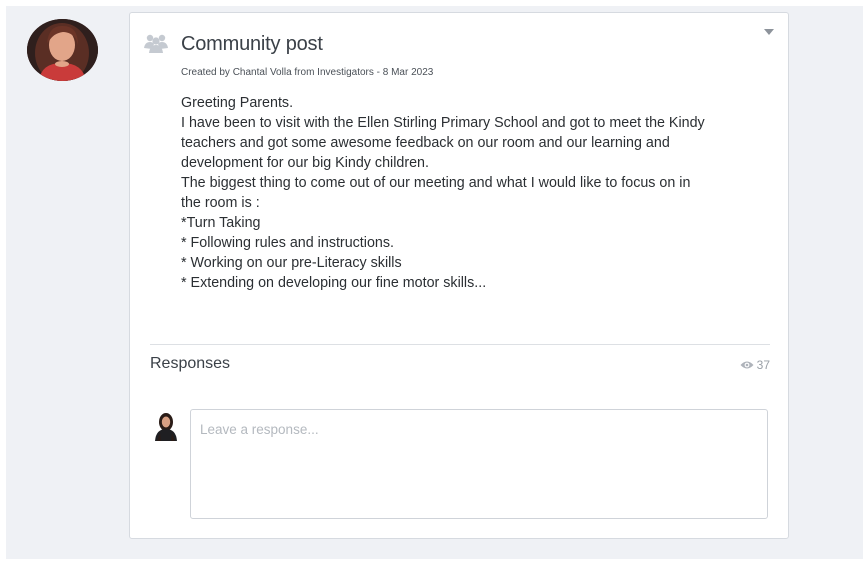  I want to click on author-photo, so click(62, 50).